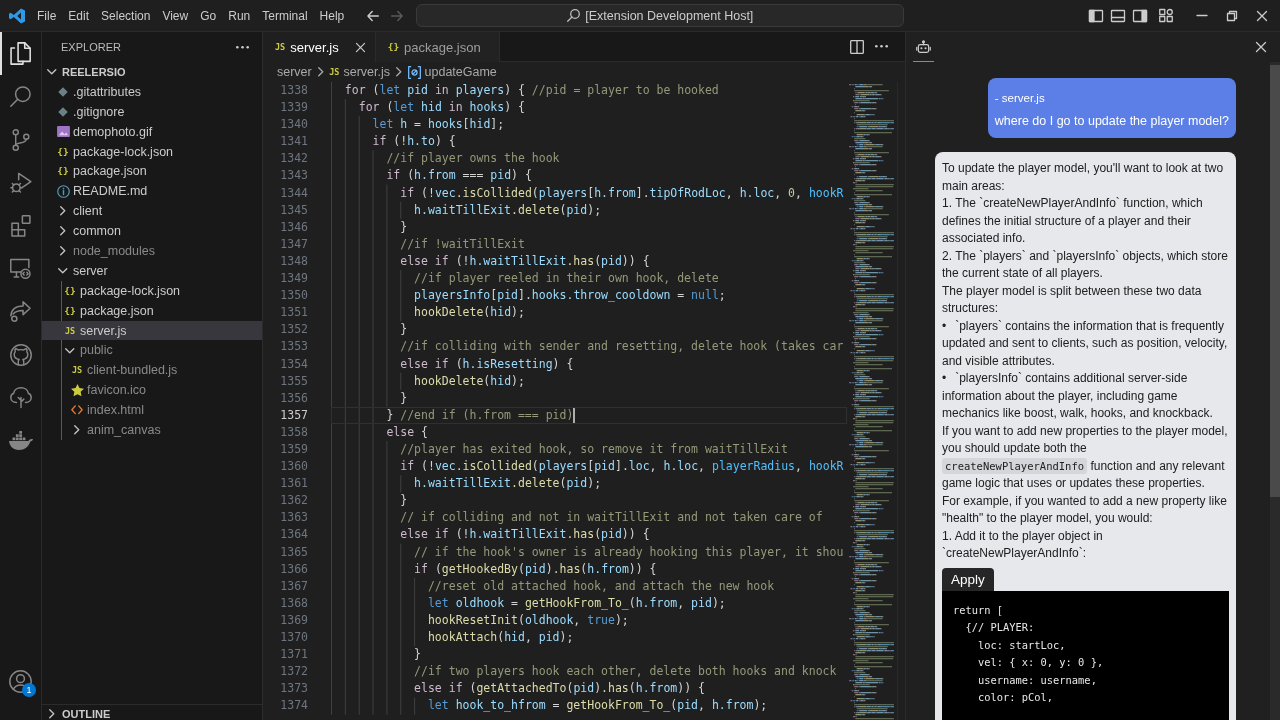  I want to click on curved-arrow-icon, so click(20, 311).